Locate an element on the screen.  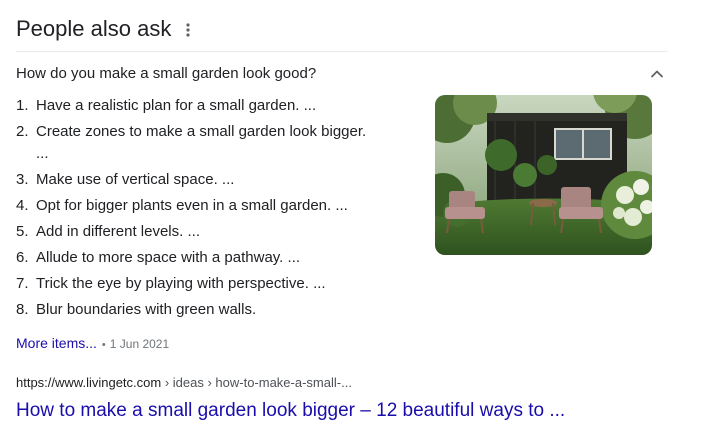
answer-date: 1 Jun 2021 is located at coordinates (139, 344).